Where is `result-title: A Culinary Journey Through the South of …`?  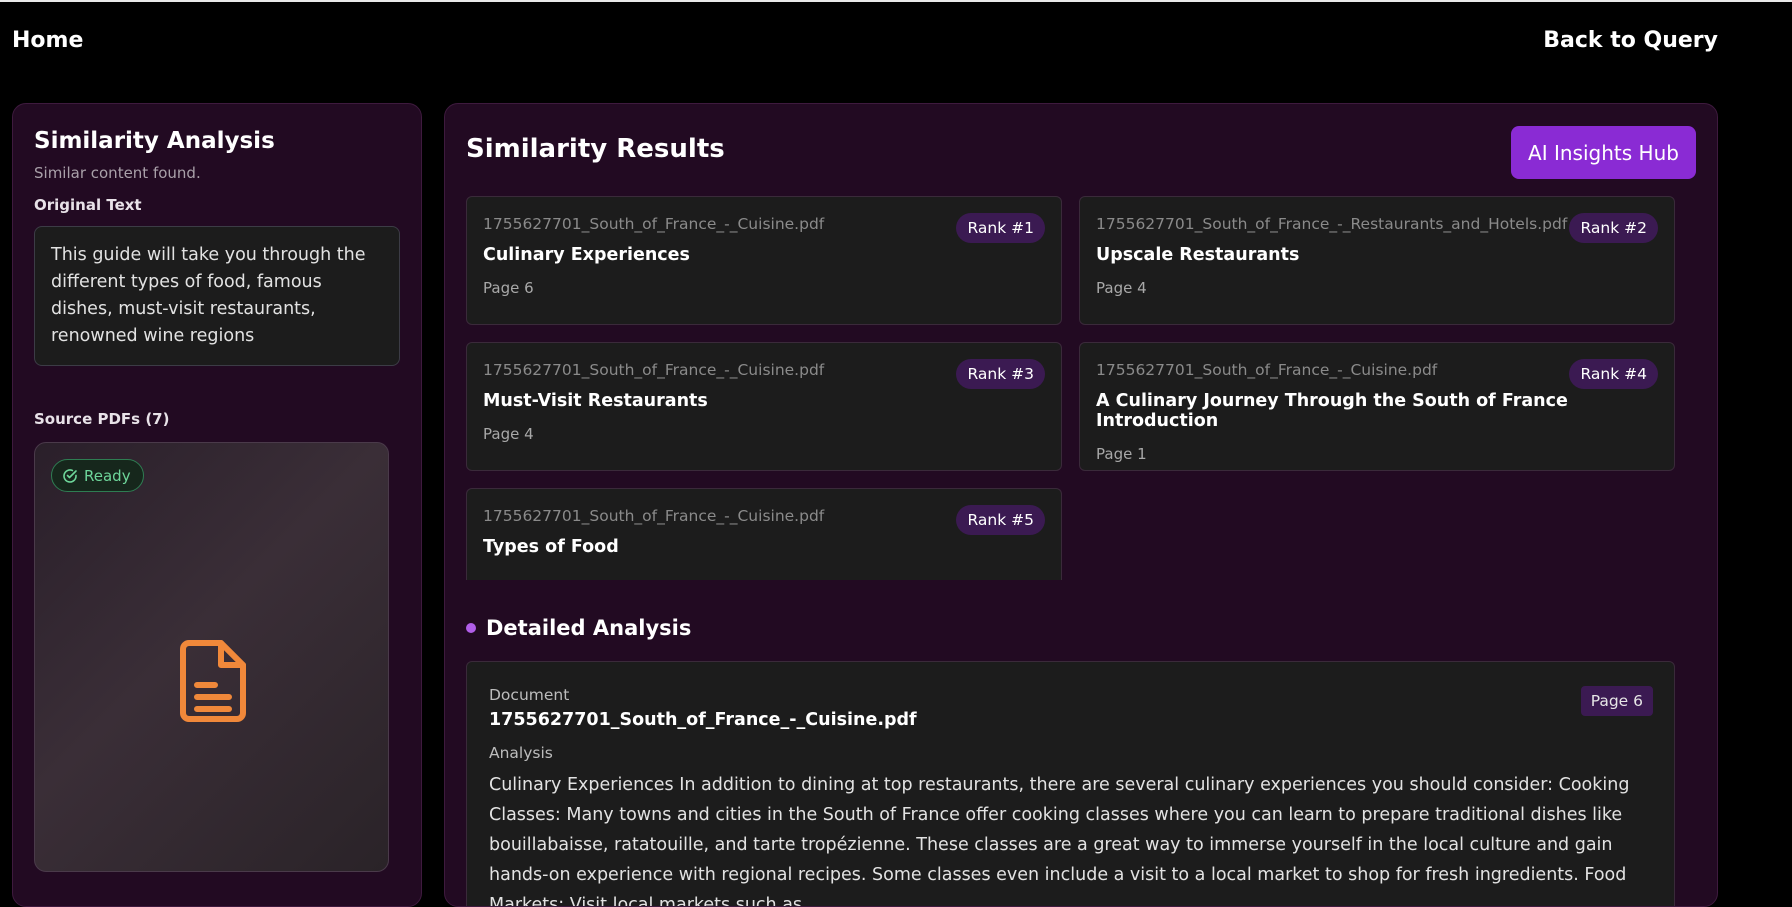 result-title: A Culinary Journey Through the South of … is located at coordinates (1332, 411).